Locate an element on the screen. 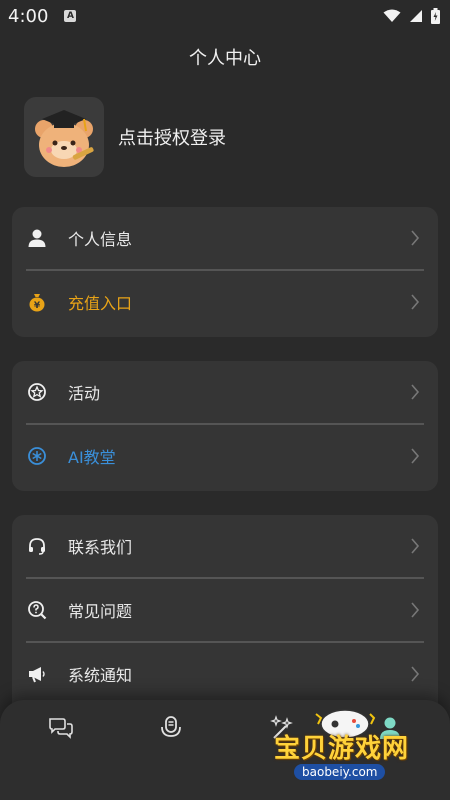 The image size is (450, 800). menu-item-ai-class: AI教堂 is located at coordinates (225, 456).